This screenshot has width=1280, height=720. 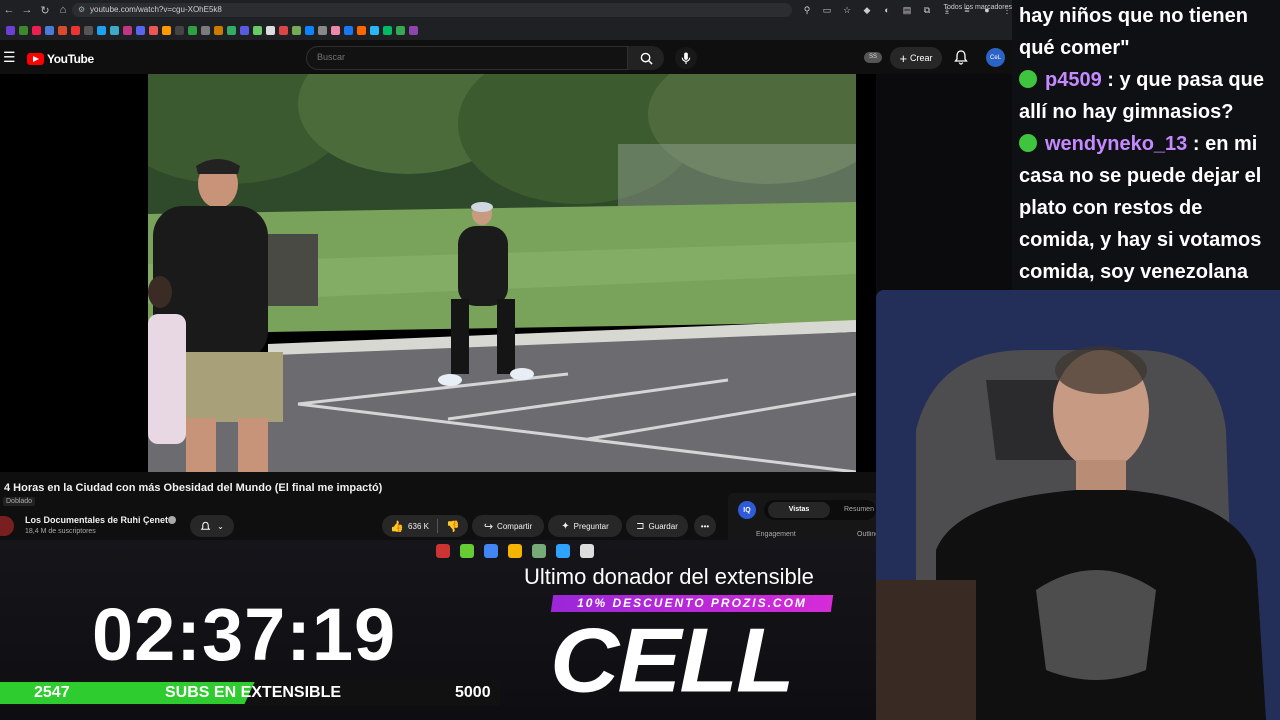 I want to click on more-actions-button: •••, so click(x=705, y=526).